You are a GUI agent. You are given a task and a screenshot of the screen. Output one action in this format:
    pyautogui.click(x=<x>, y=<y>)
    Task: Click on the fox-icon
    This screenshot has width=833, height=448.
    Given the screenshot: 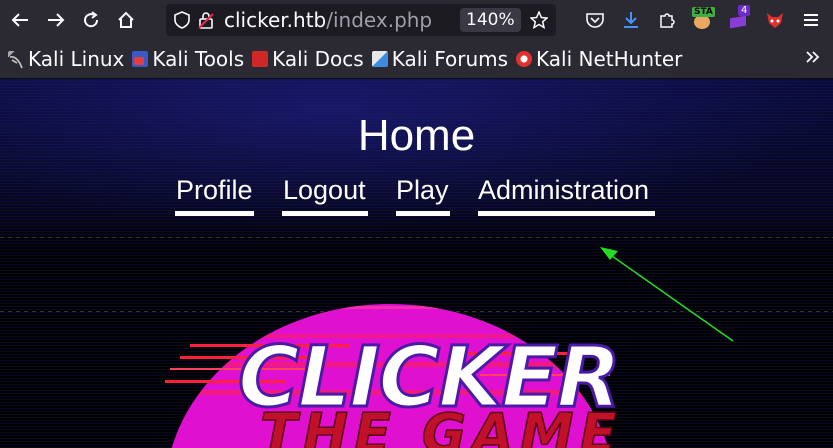 What is the action you would take?
    pyautogui.click(x=775, y=20)
    